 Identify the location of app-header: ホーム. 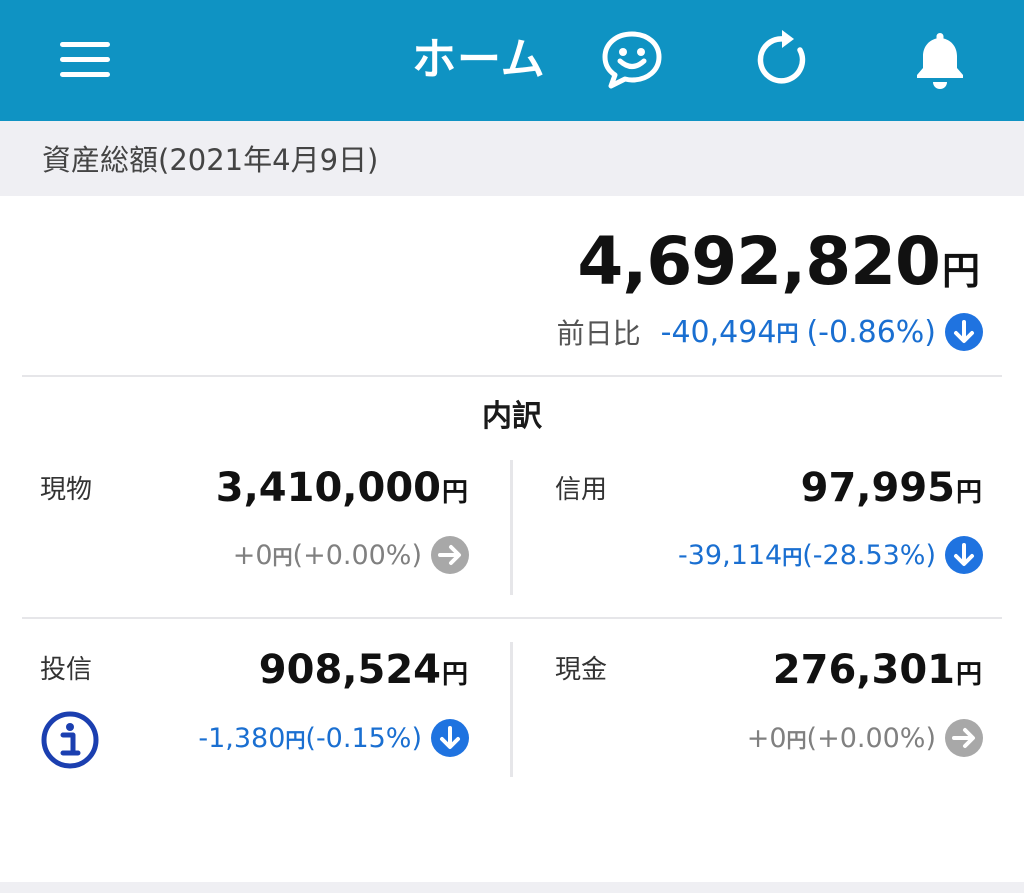
(512, 60).